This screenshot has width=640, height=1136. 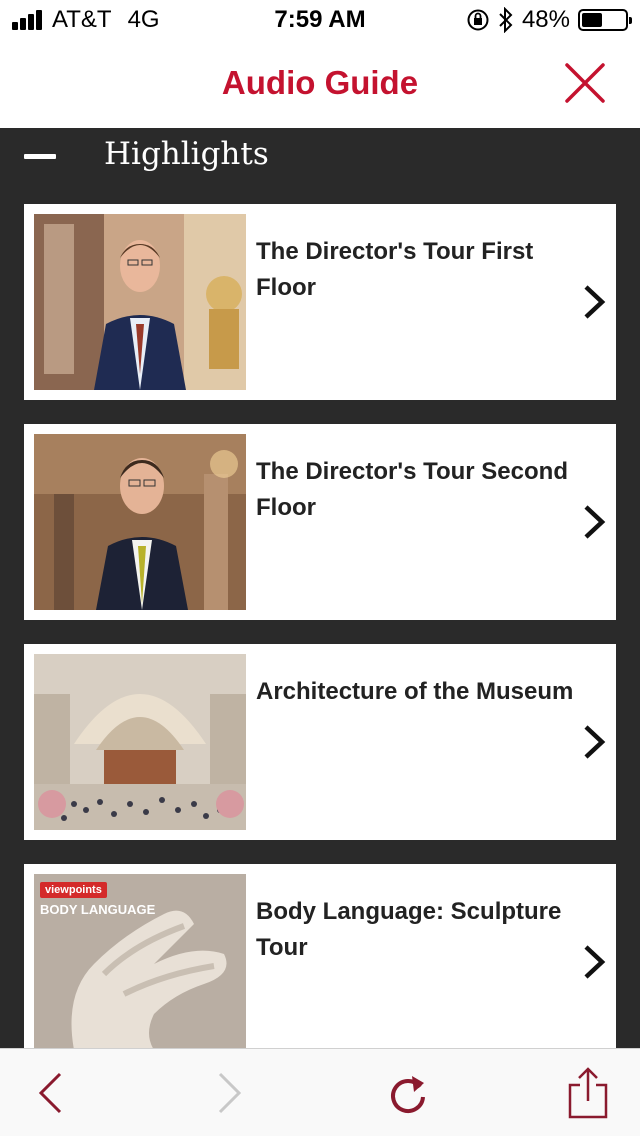 I want to click on reload-icon, so click(x=408, y=1095).